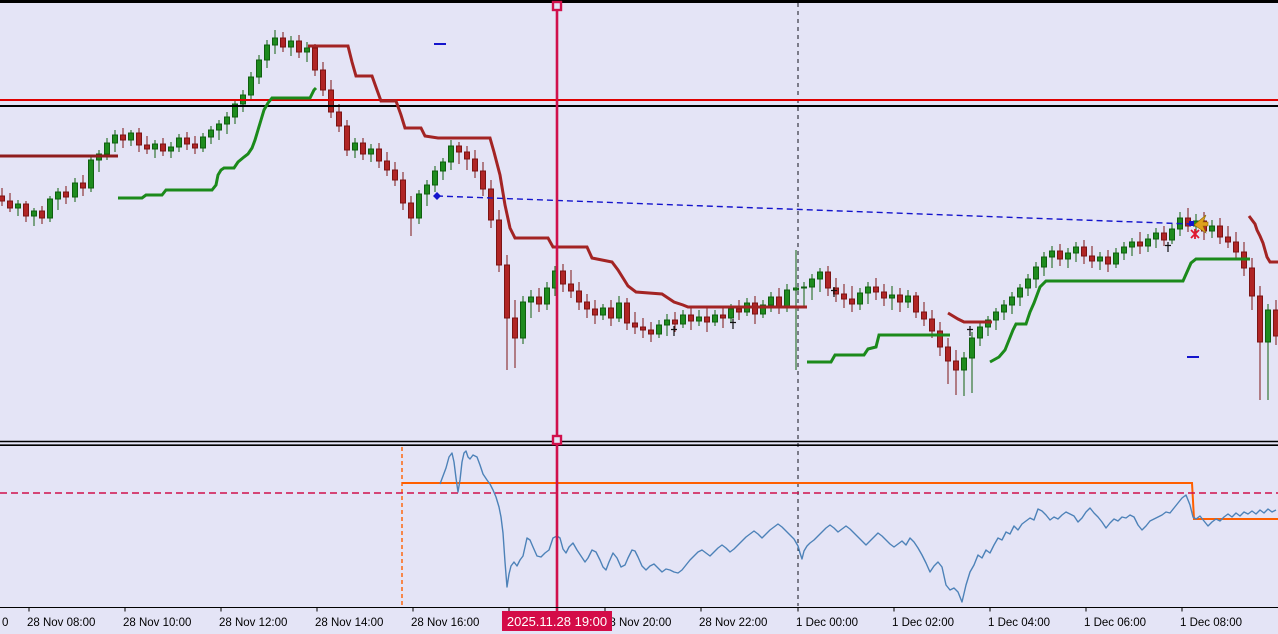  What do you see at coordinates (827, 623) in the screenshot?
I see `time-axis-label: 1 Dec 00:00` at bounding box center [827, 623].